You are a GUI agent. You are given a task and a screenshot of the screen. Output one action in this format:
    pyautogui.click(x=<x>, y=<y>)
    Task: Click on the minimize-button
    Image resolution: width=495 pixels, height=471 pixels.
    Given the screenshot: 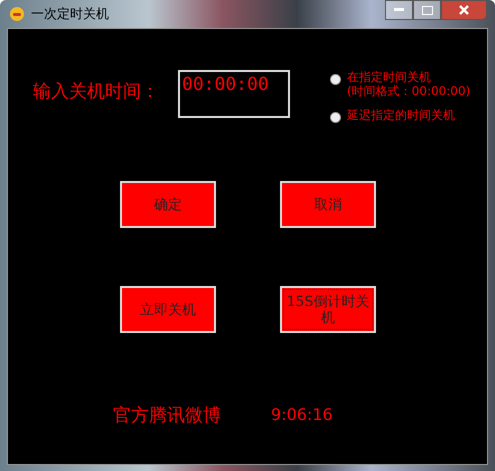 What is the action you would take?
    pyautogui.click(x=399, y=10)
    